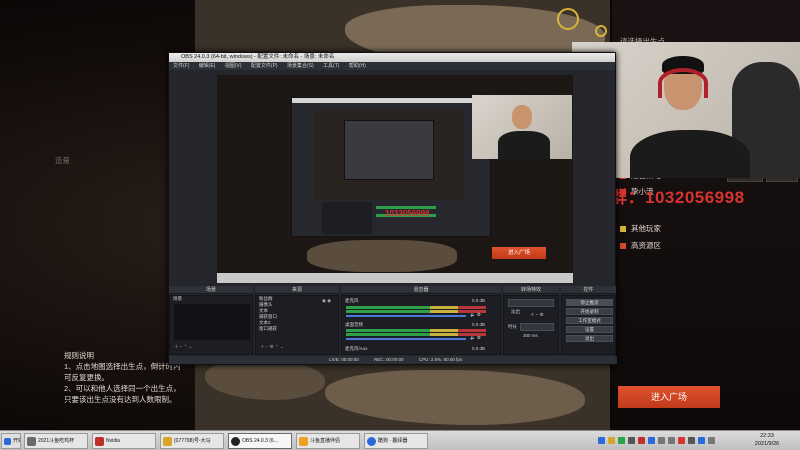  I want to click on transitions-dock: 淡出 ＋ − ⚙ 时长 300 ms, so click(531, 325).